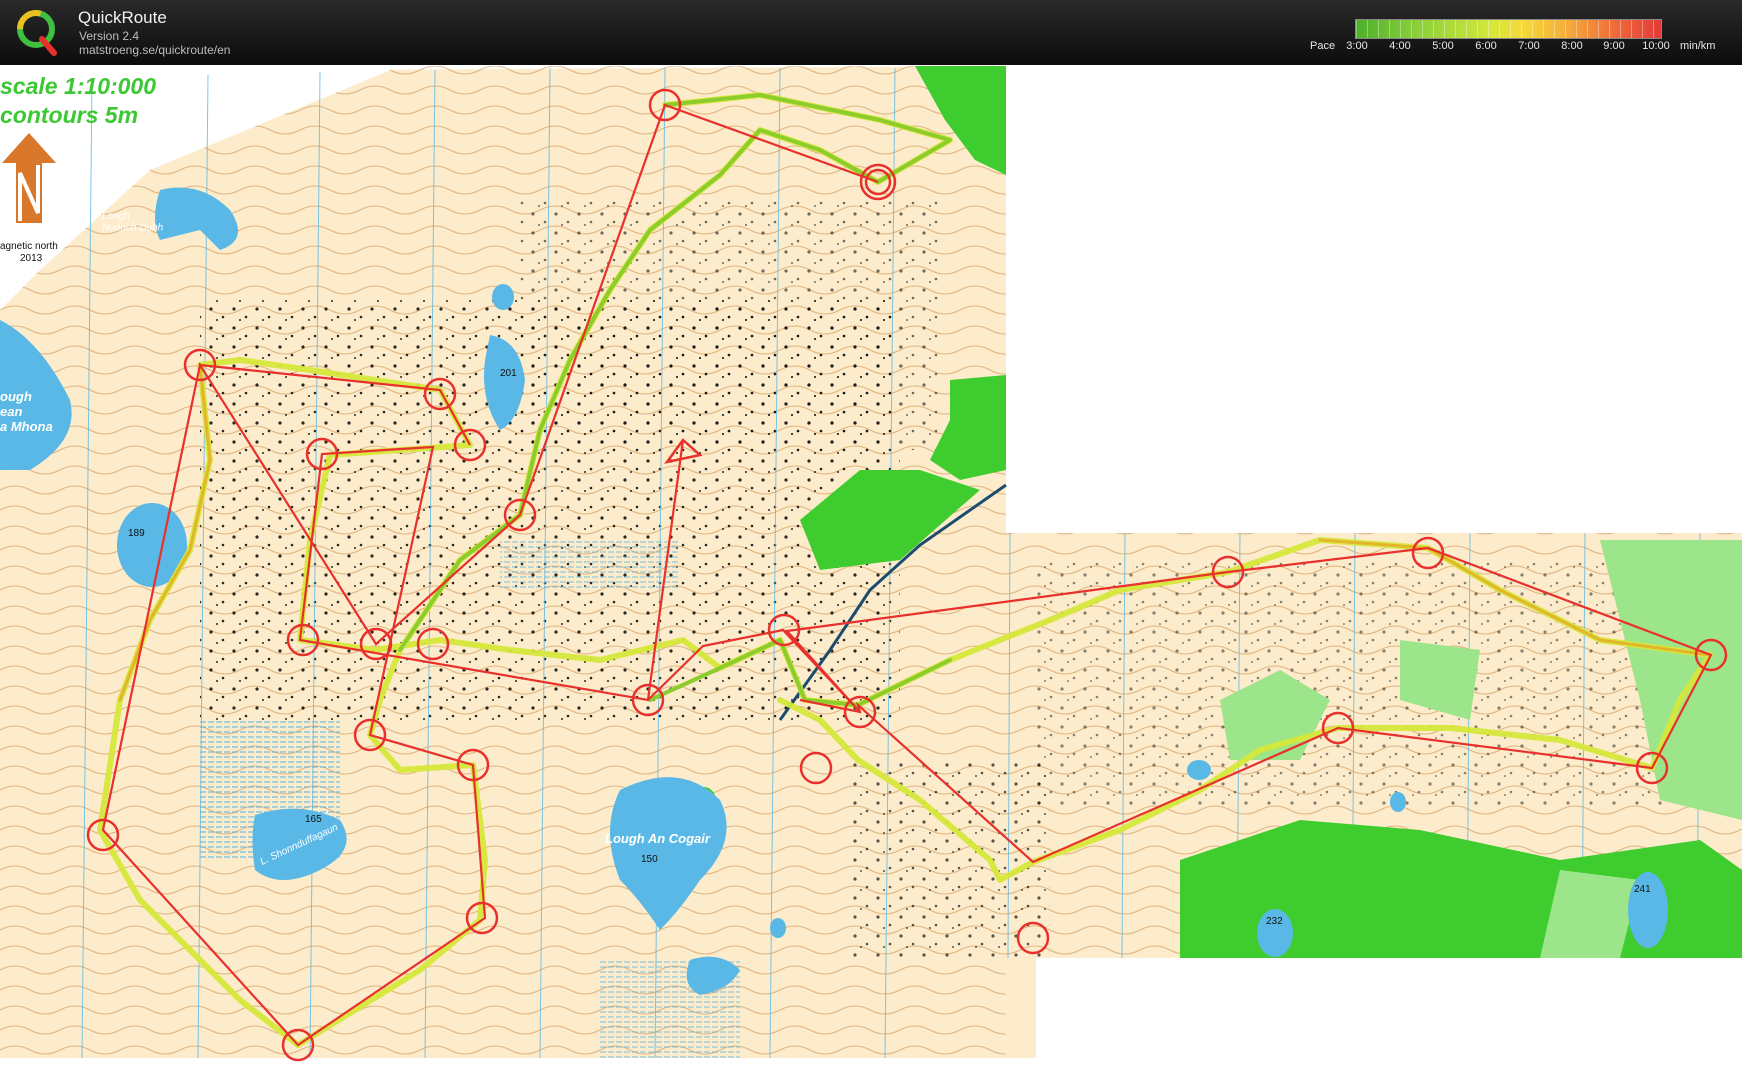 This screenshot has height=1075, width=1742. I want to click on pace-tick: 7:00, so click(1529, 46).